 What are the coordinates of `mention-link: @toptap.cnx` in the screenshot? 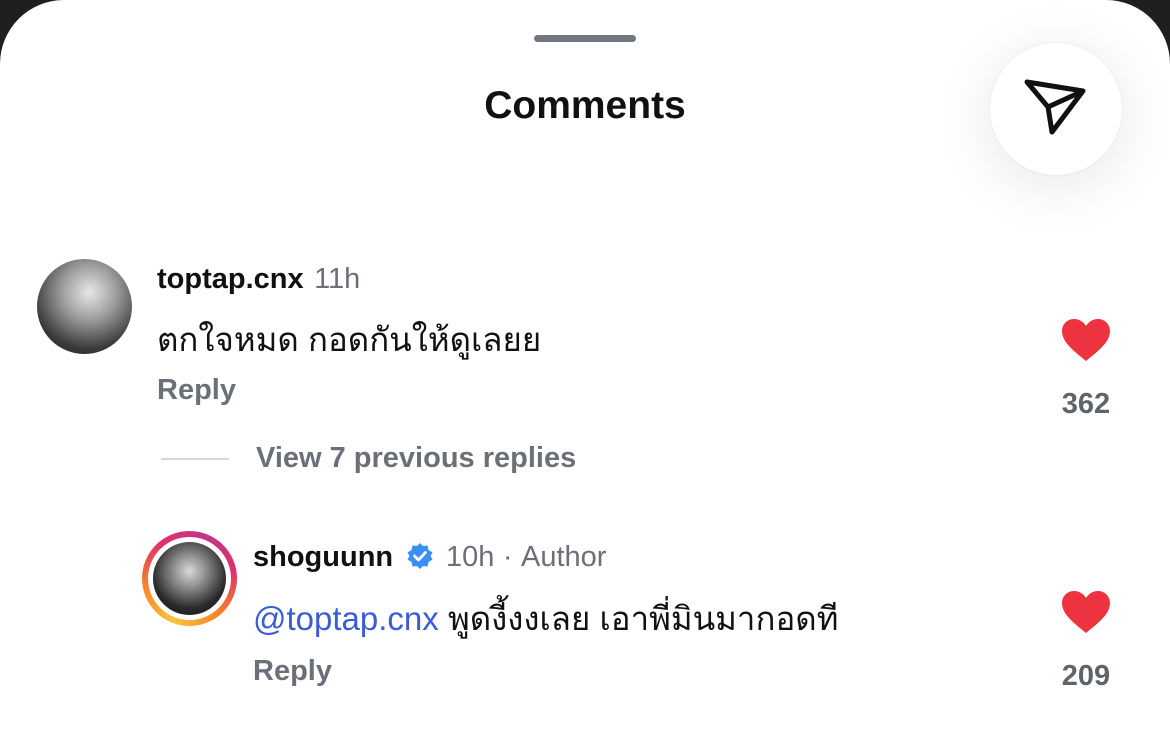 It's located at (346, 618).